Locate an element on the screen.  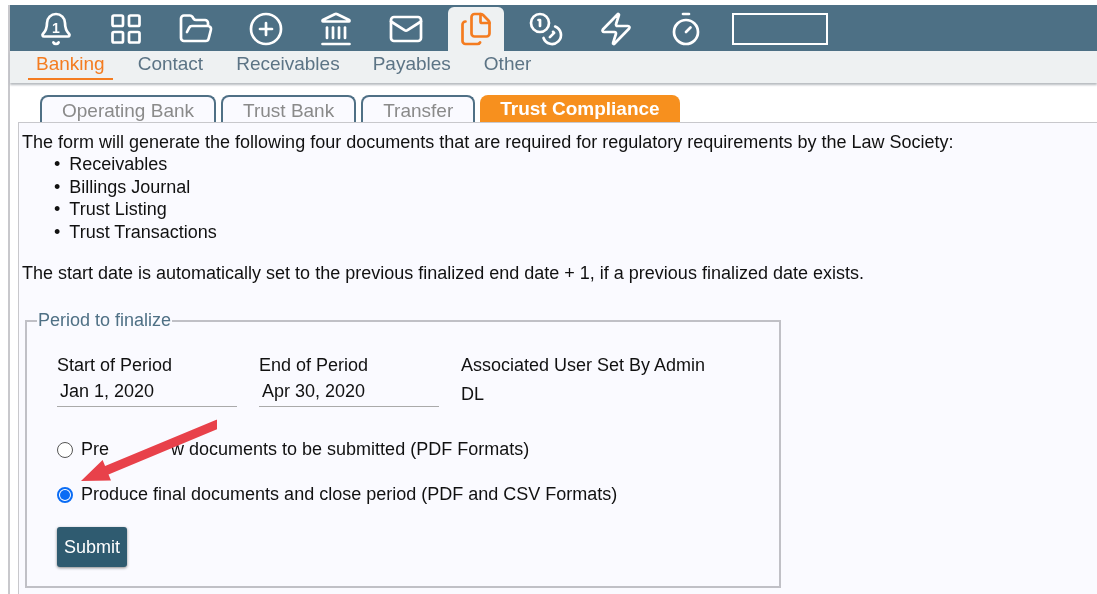
date-field: Jan 1, 2020 is located at coordinates (147, 392).